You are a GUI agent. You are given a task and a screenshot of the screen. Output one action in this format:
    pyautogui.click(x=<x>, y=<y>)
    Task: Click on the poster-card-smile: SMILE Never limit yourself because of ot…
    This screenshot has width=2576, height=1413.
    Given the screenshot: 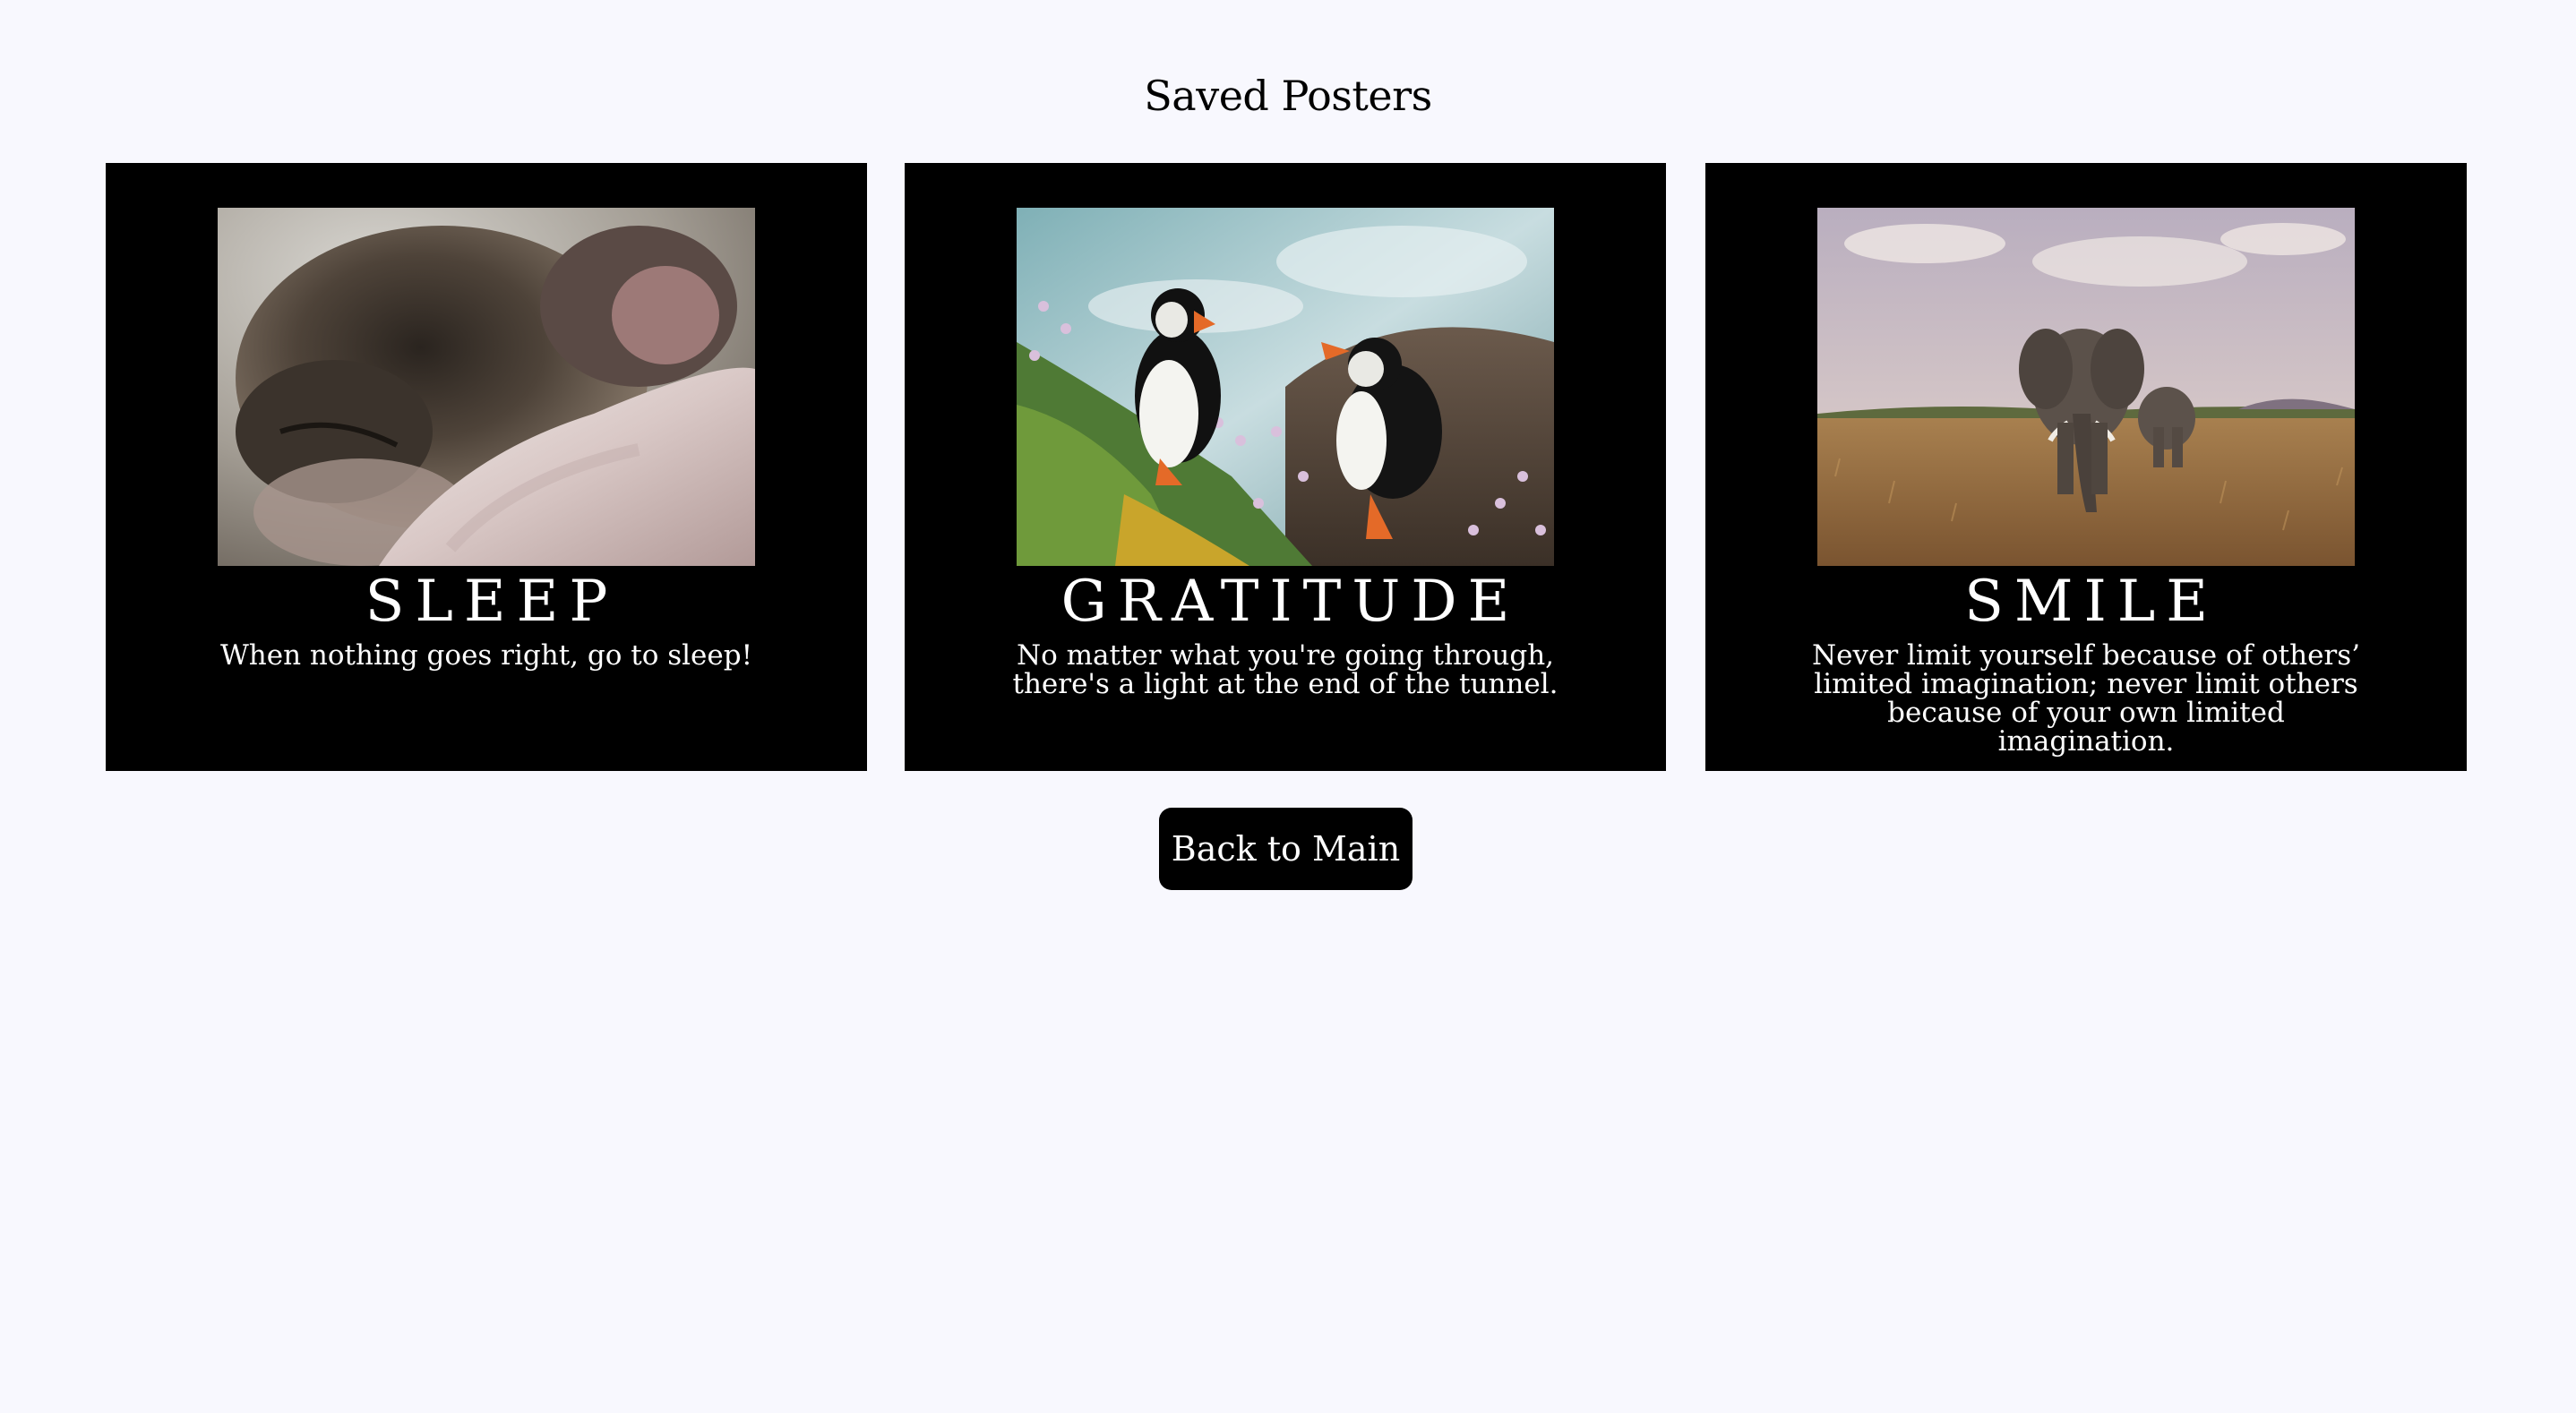 What is the action you would take?
    pyautogui.click(x=2086, y=467)
    